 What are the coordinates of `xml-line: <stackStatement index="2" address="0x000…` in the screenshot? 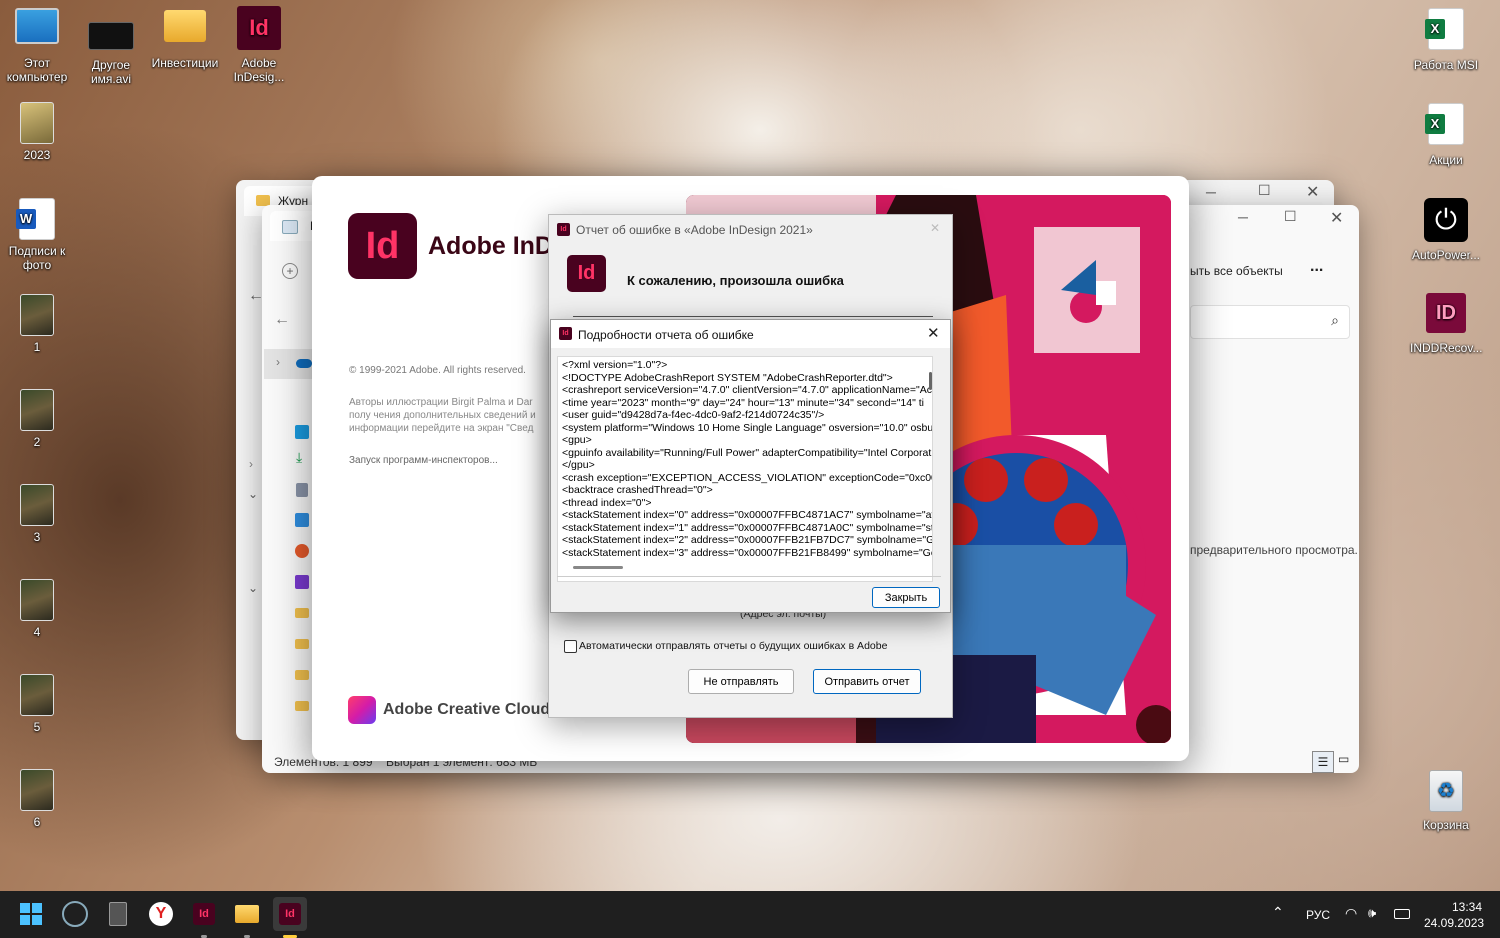 It's located at (747, 540).